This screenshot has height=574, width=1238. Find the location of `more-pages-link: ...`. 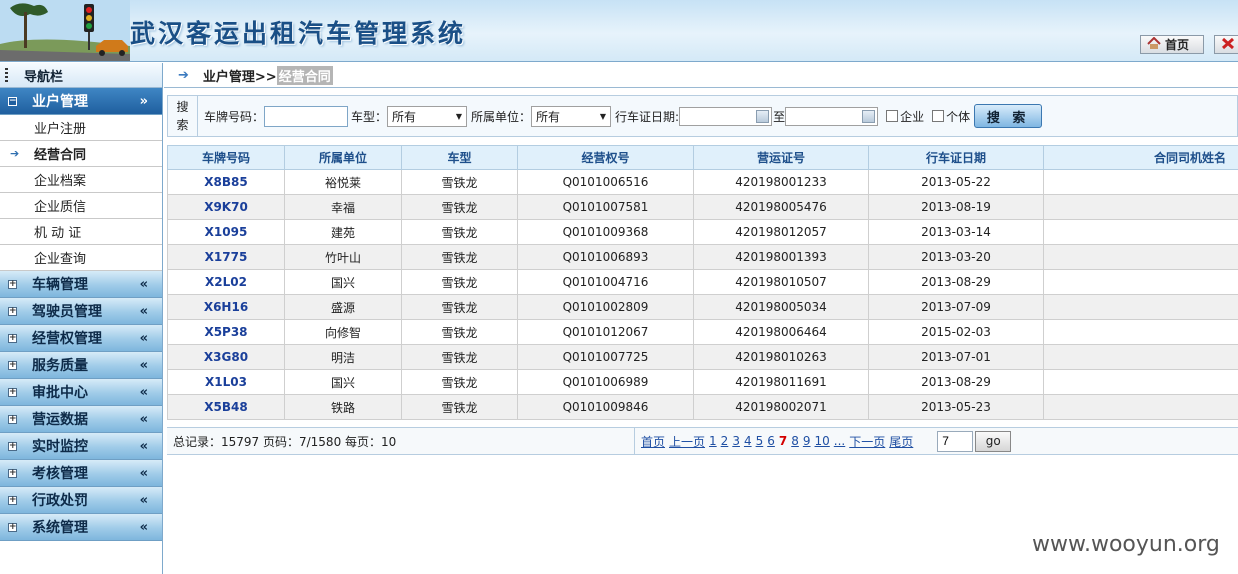

more-pages-link: ... is located at coordinates (839, 441).